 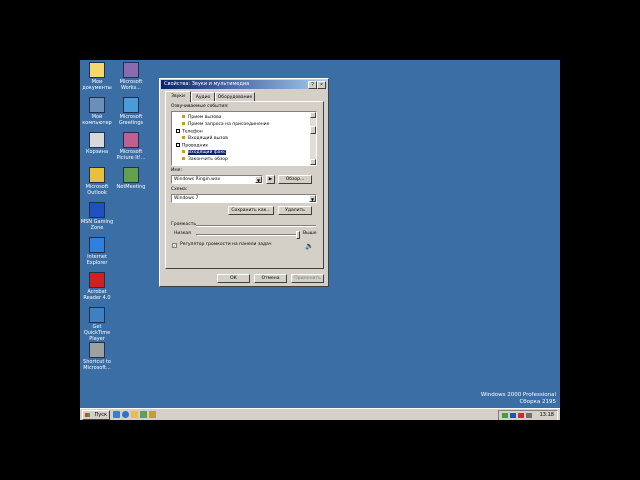 I want to click on sound-name-select: Windows Ringin.wav ▼, so click(x=217, y=179).